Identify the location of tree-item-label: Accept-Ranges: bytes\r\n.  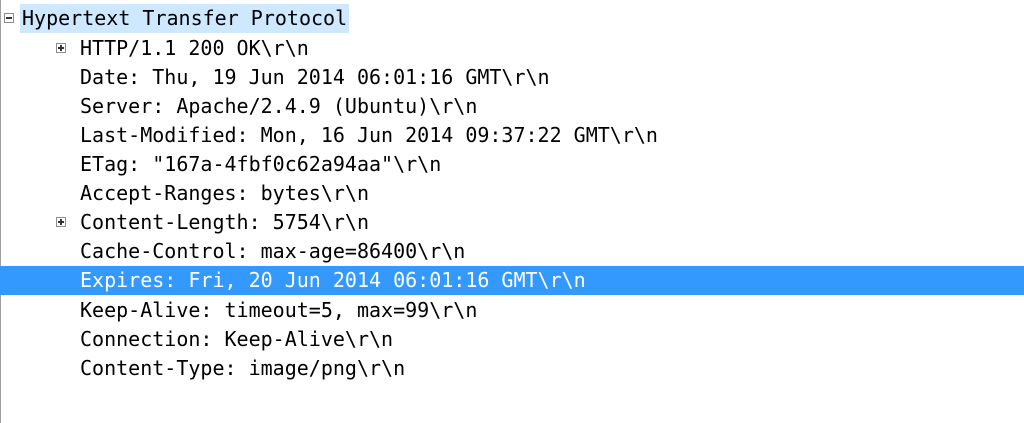
(224, 193).